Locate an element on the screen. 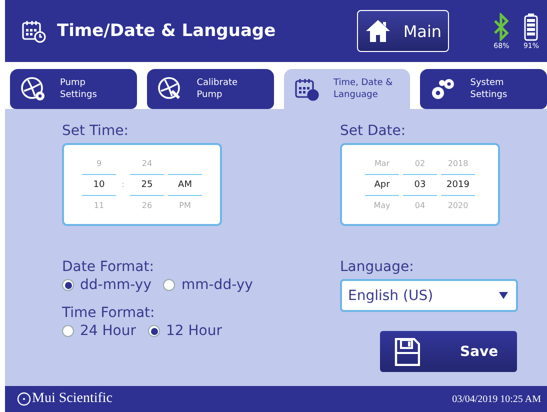  language-dropdown: English (US) is located at coordinates (429, 295).